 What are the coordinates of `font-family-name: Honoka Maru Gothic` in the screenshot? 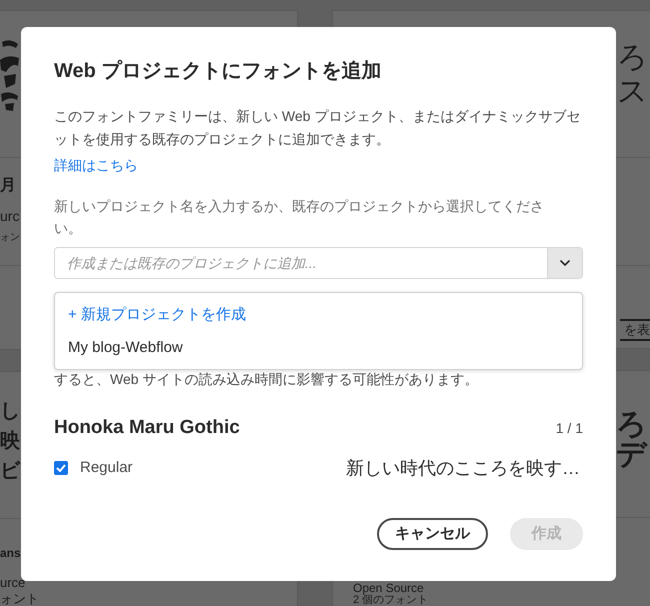 It's located at (147, 428).